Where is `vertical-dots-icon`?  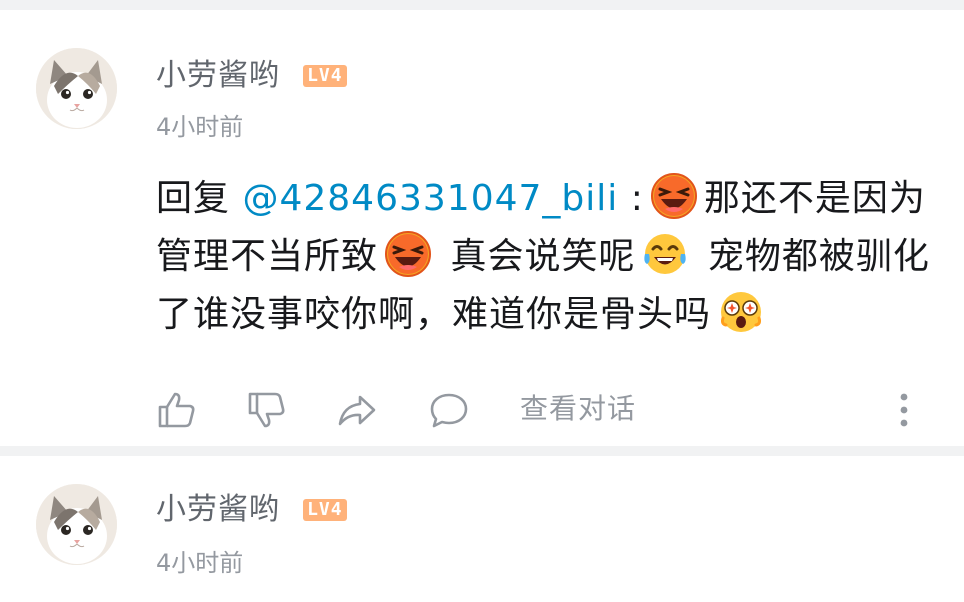
vertical-dots-icon is located at coordinates (904, 410).